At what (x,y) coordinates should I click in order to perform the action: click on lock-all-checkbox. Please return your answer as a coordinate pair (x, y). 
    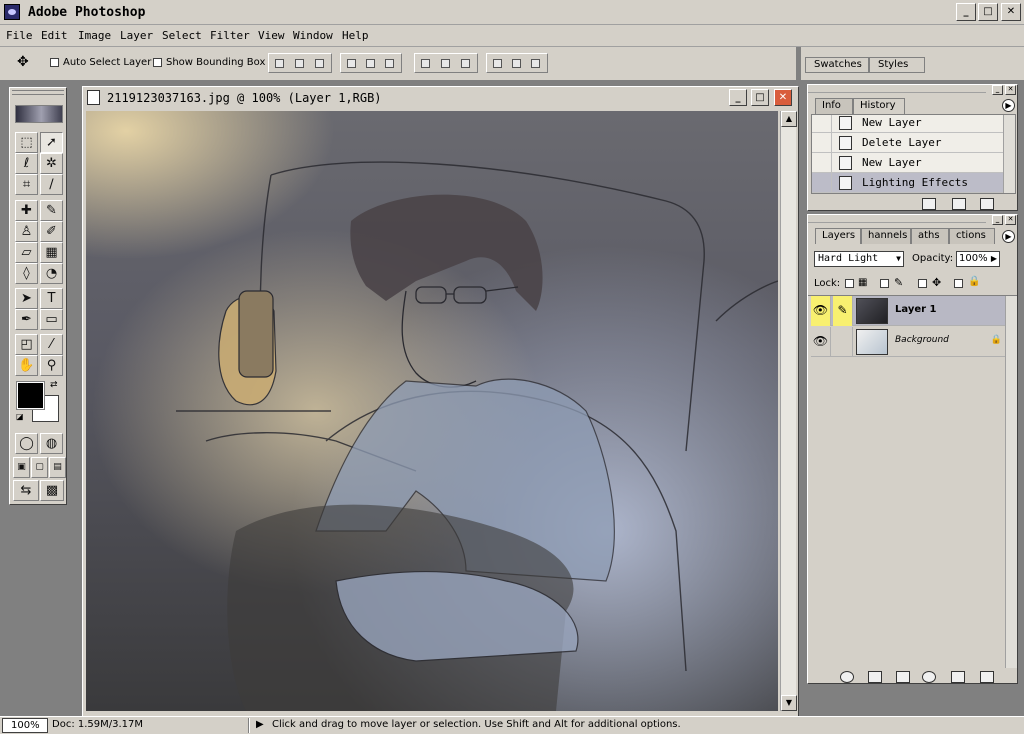
    Looking at the image, I should click on (958, 283).